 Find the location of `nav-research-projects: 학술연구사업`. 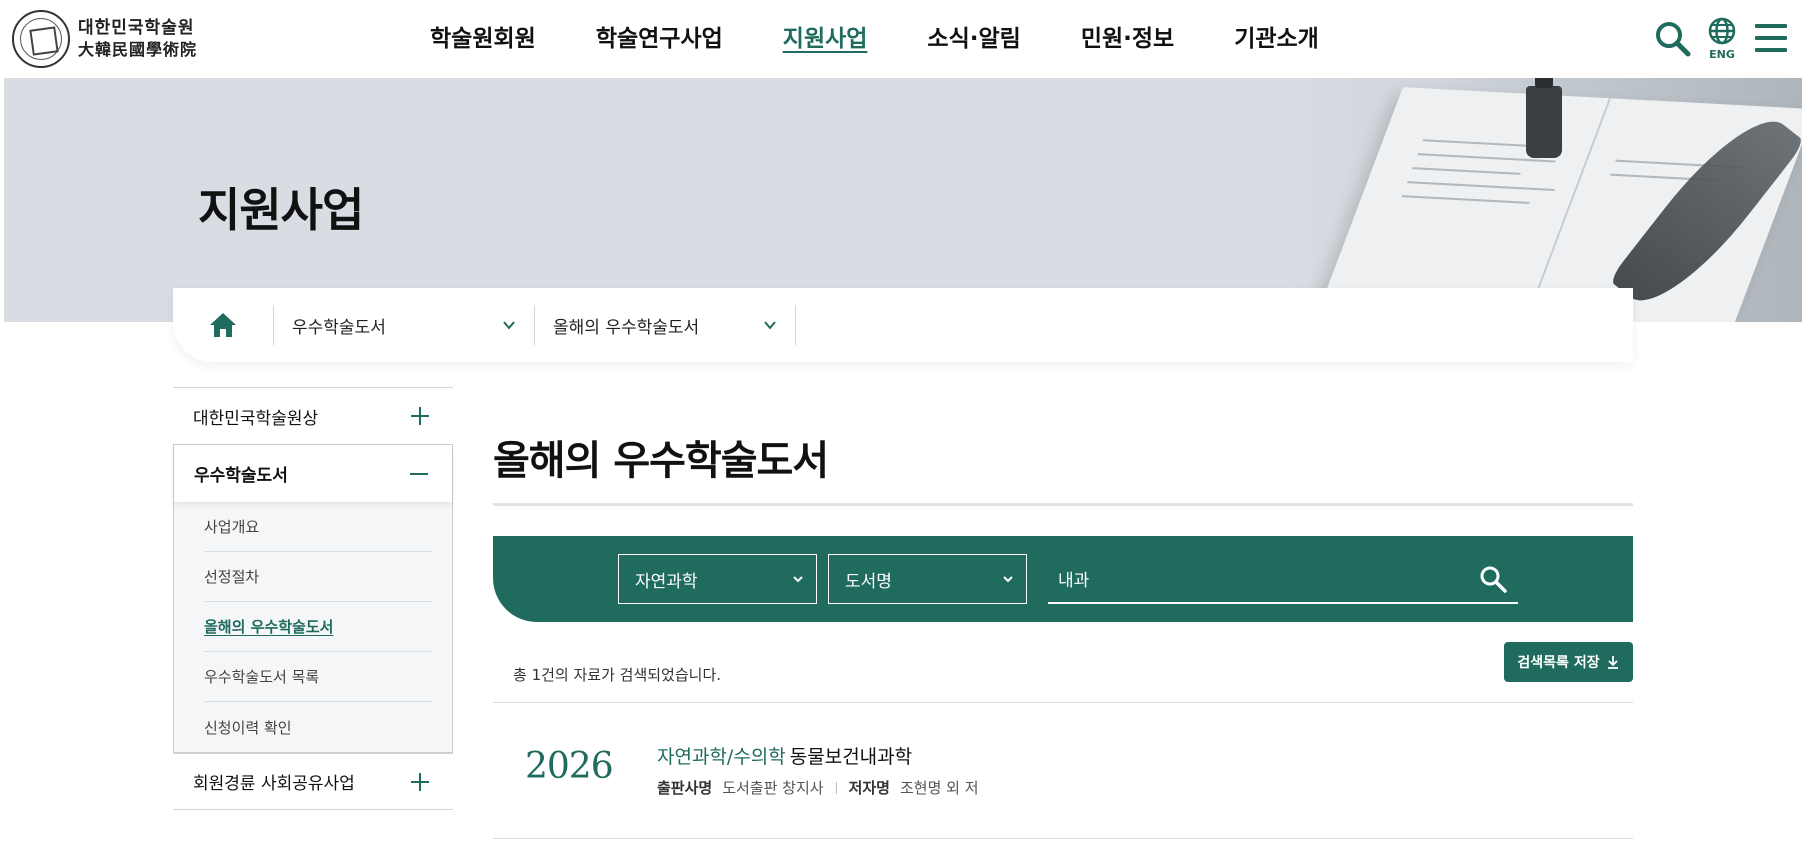

nav-research-projects: 학술연구사업 is located at coordinates (659, 39).